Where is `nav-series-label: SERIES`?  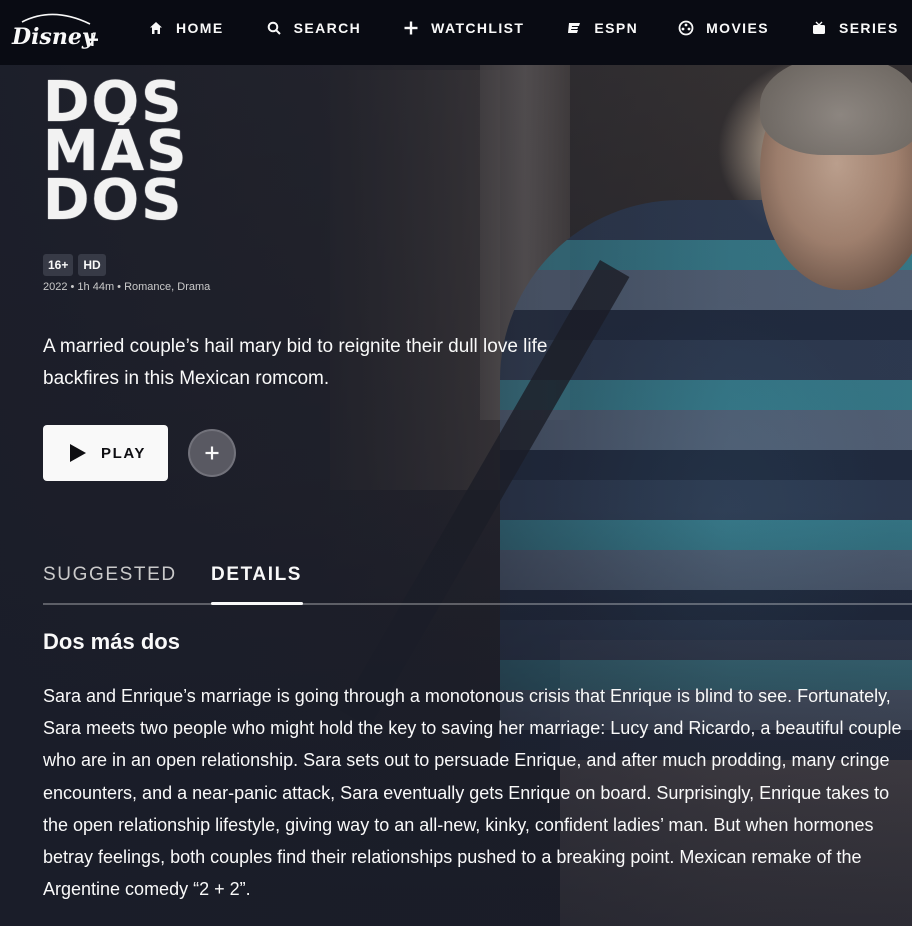 nav-series-label: SERIES is located at coordinates (868, 28).